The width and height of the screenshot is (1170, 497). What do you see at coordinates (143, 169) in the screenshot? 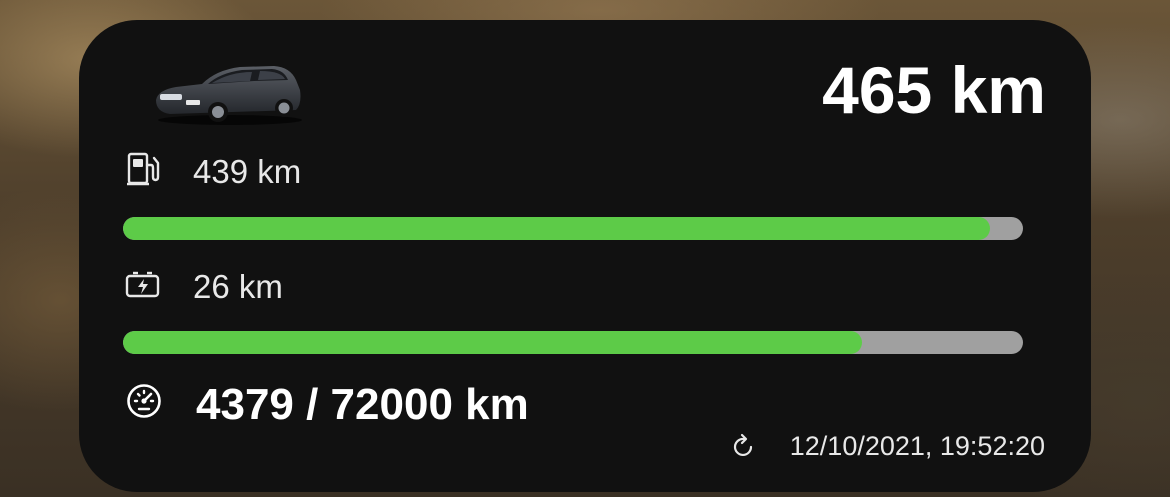
I see `fuel-pump-icon` at bounding box center [143, 169].